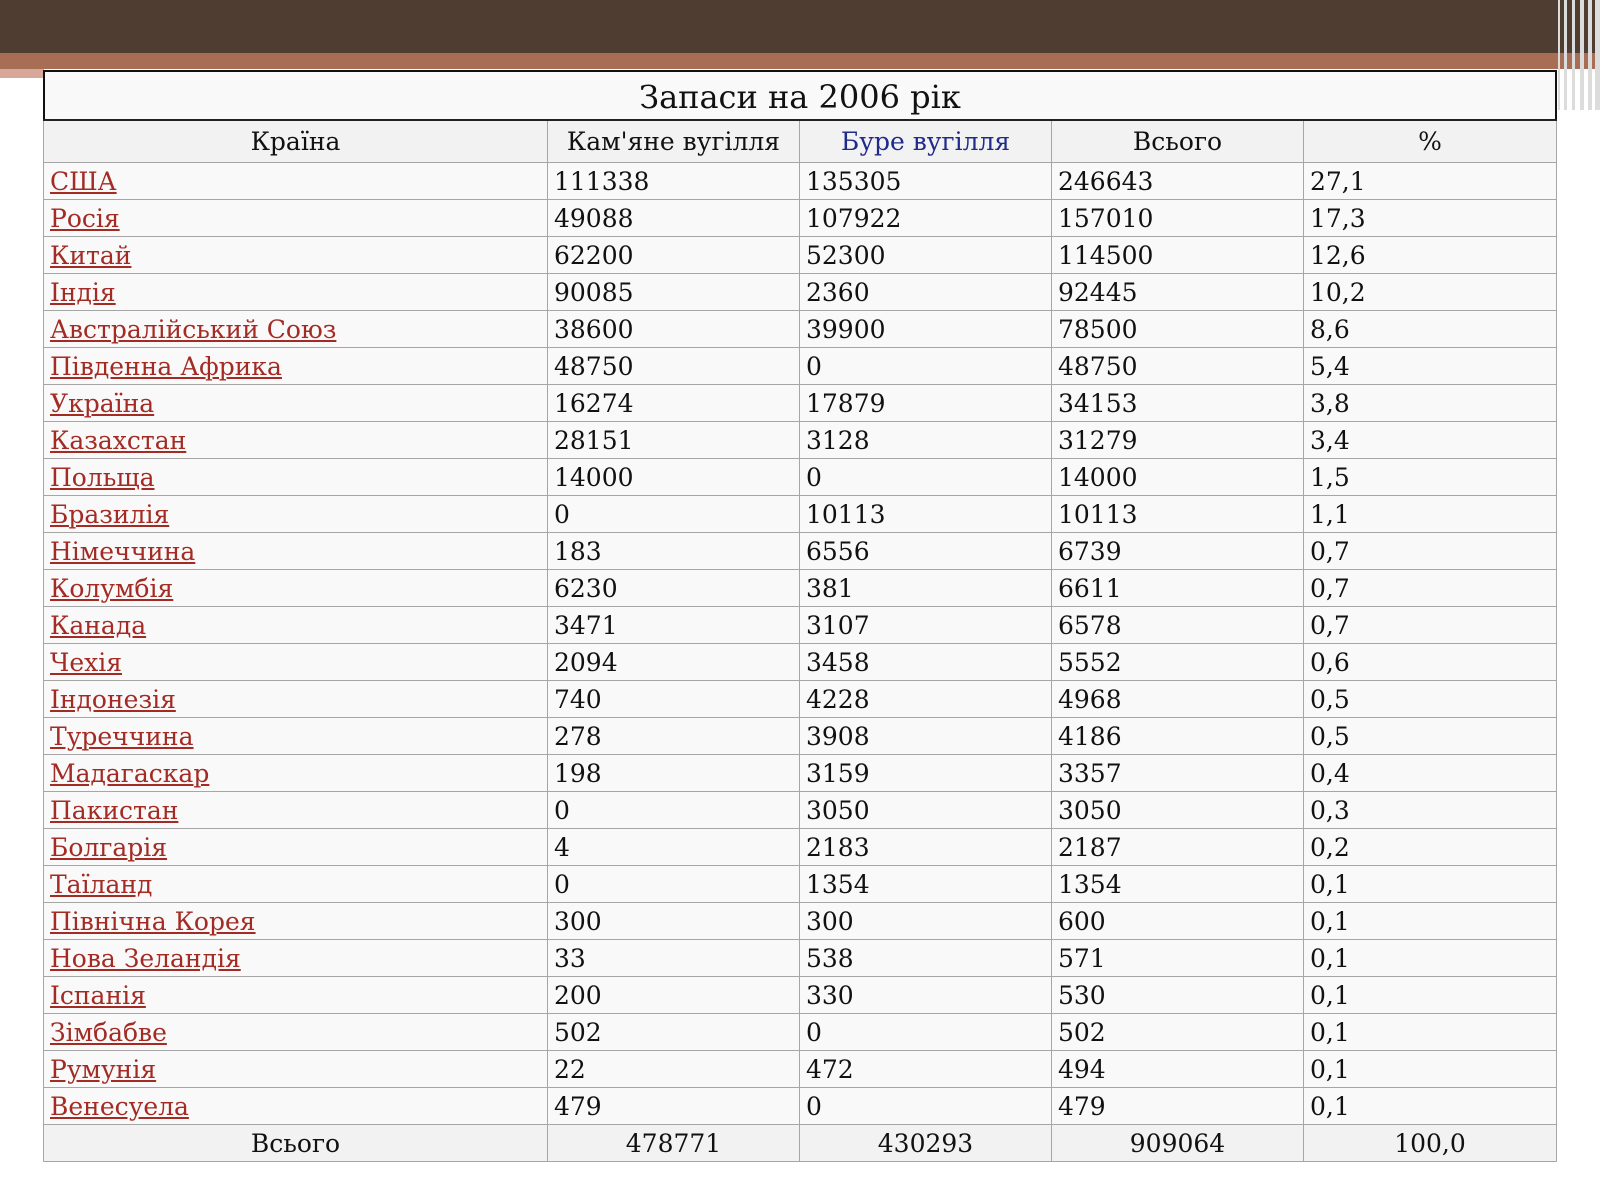  What do you see at coordinates (925, 1069) in the screenshot?
I see `brown-coal-cell: 472` at bounding box center [925, 1069].